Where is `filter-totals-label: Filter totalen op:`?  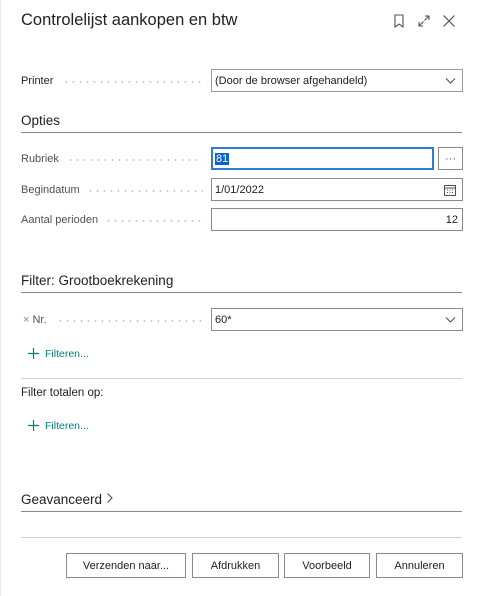
filter-totals-label: Filter totalen op: is located at coordinates (62, 393).